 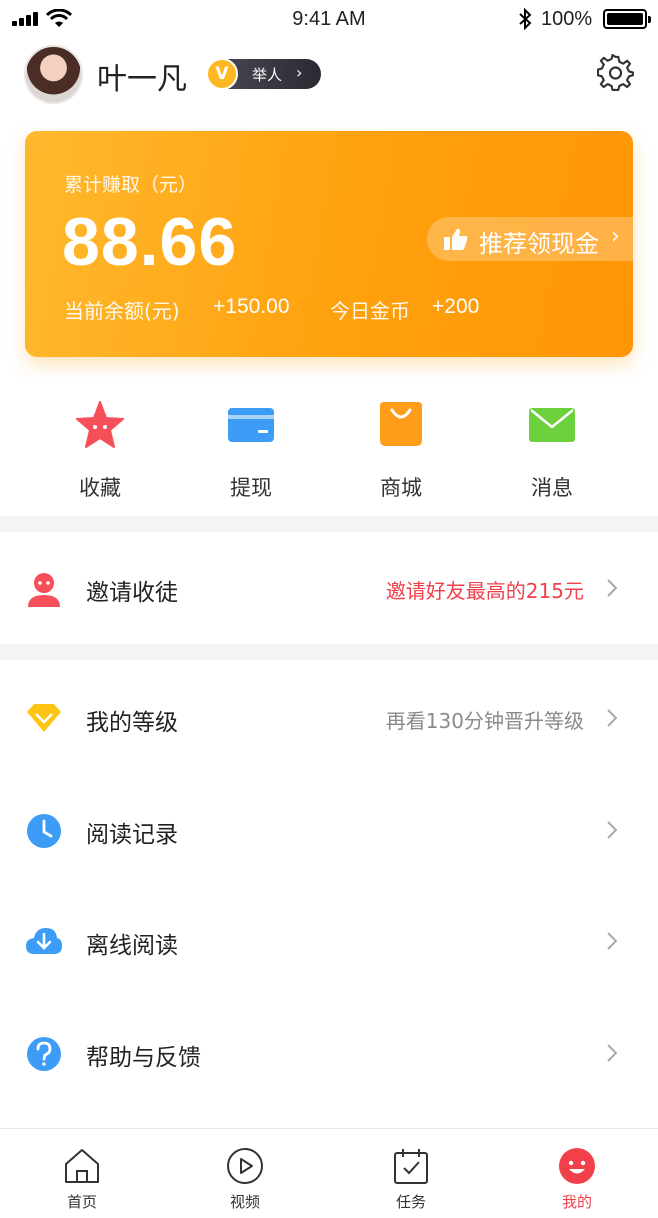 What do you see at coordinates (44, 1054) in the screenshot?
I see `help-icon` at bounding box center [44, 1054].